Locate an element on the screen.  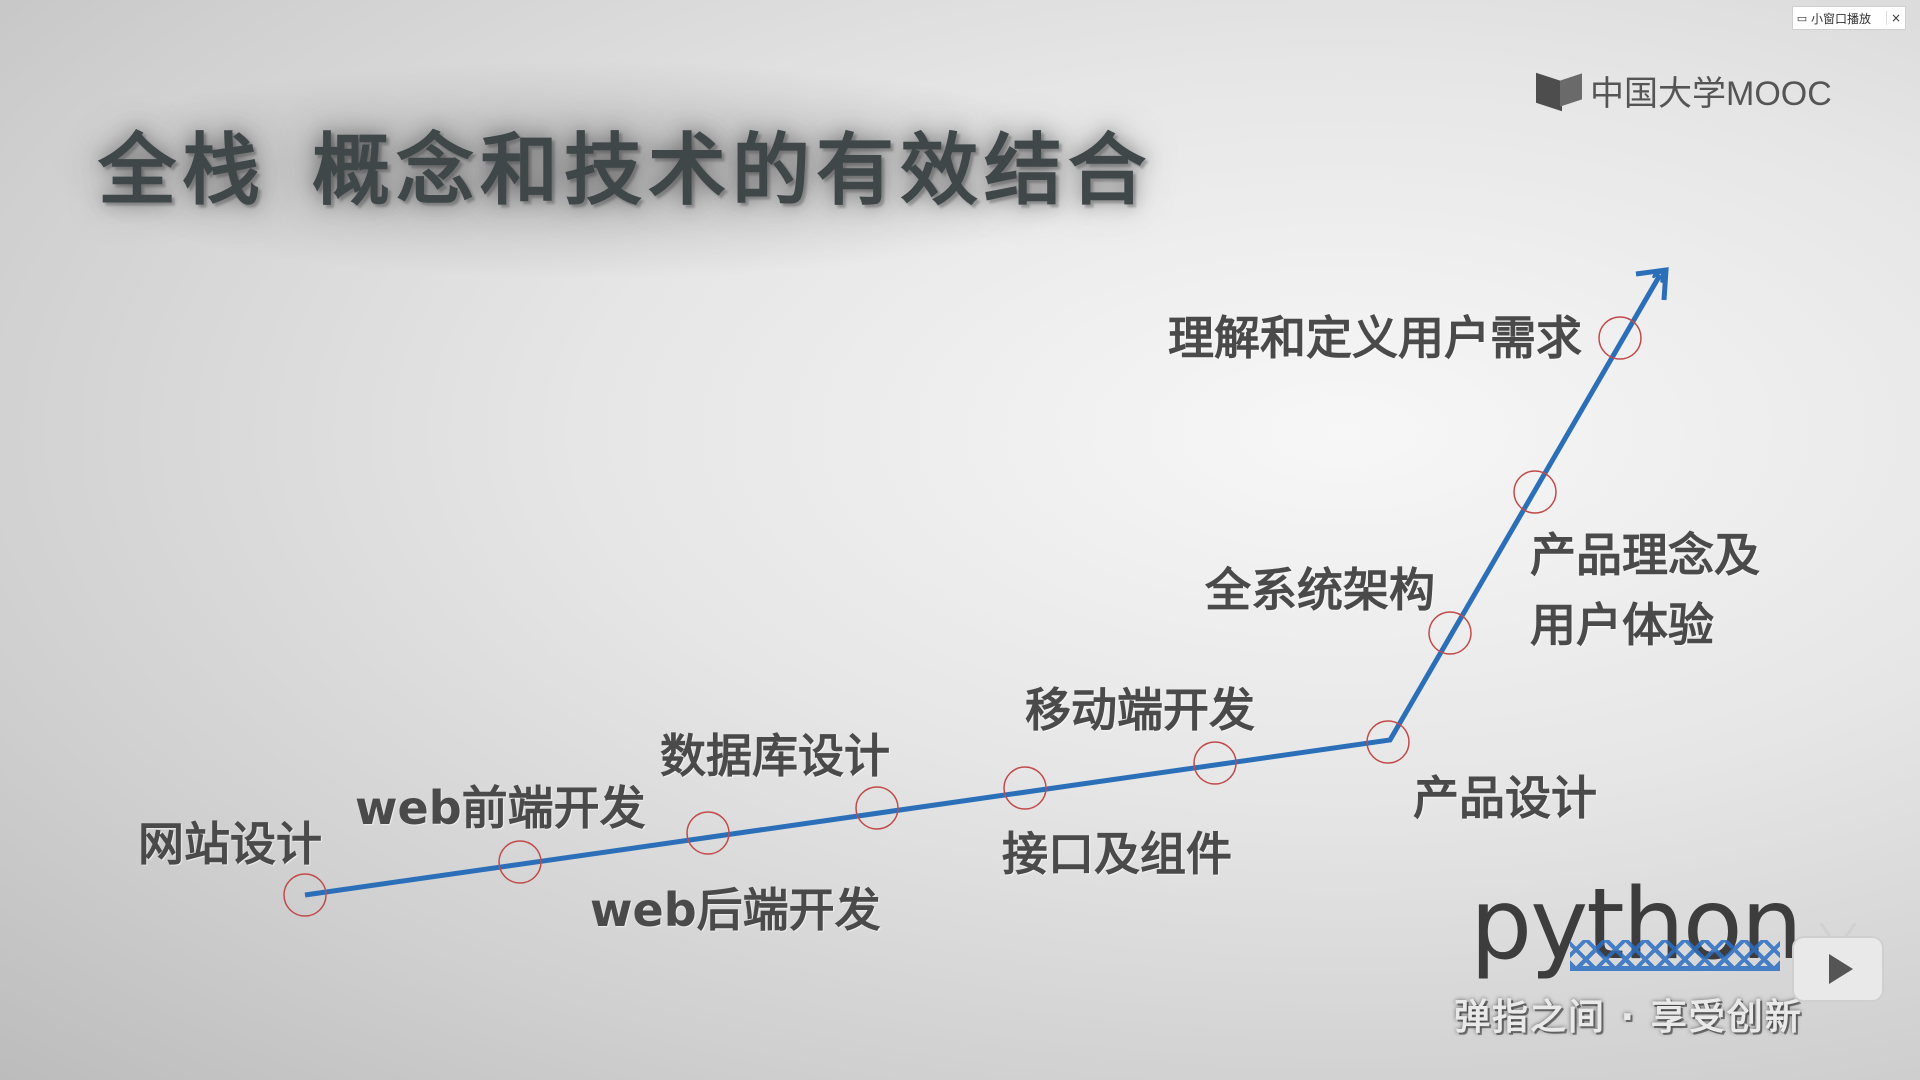
play-icon is located at coordinates (1841, 969).